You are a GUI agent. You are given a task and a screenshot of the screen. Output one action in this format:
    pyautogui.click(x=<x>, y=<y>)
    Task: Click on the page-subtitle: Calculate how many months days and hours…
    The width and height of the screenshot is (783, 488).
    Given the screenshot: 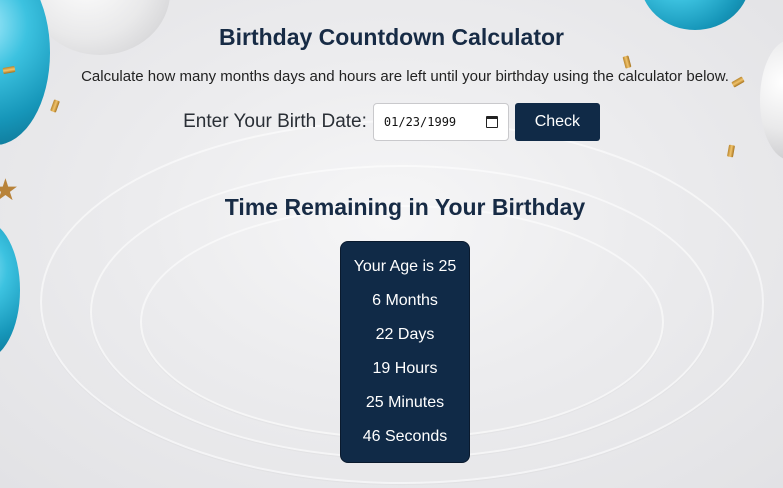 What is the action you would take?
    pyautogui.click(x=405, y=76)
    